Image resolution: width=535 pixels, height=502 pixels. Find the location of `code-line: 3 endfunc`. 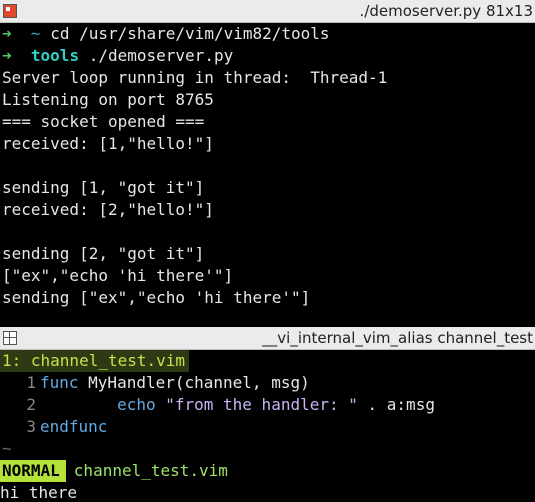

code-line: 3 endfunc is located at coordinates (267, 427).